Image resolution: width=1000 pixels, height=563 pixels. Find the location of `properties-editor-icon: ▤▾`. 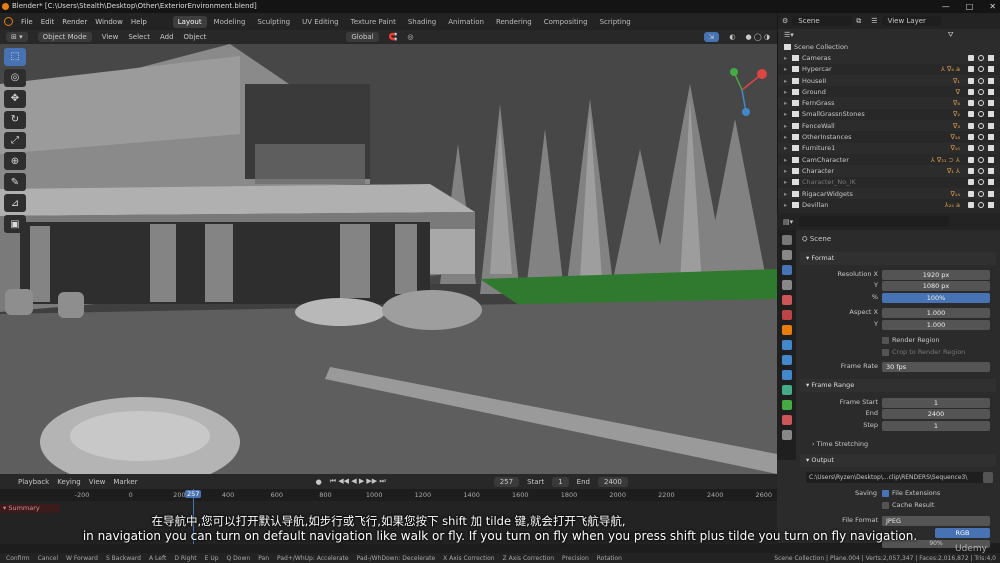

properties-editor-icon: ▤▾ is located at coordinates (788, 222).